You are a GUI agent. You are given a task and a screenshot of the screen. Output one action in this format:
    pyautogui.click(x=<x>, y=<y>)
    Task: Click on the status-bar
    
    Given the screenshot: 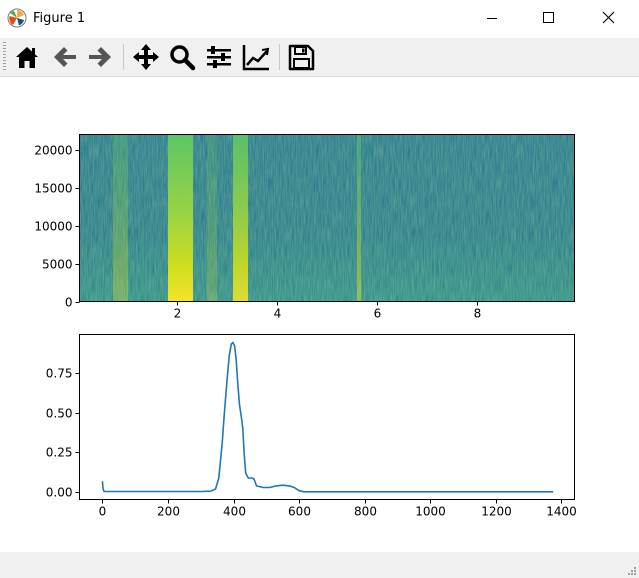 What is the action you would take?
    pyautogui.click(x=319, y=565)
    